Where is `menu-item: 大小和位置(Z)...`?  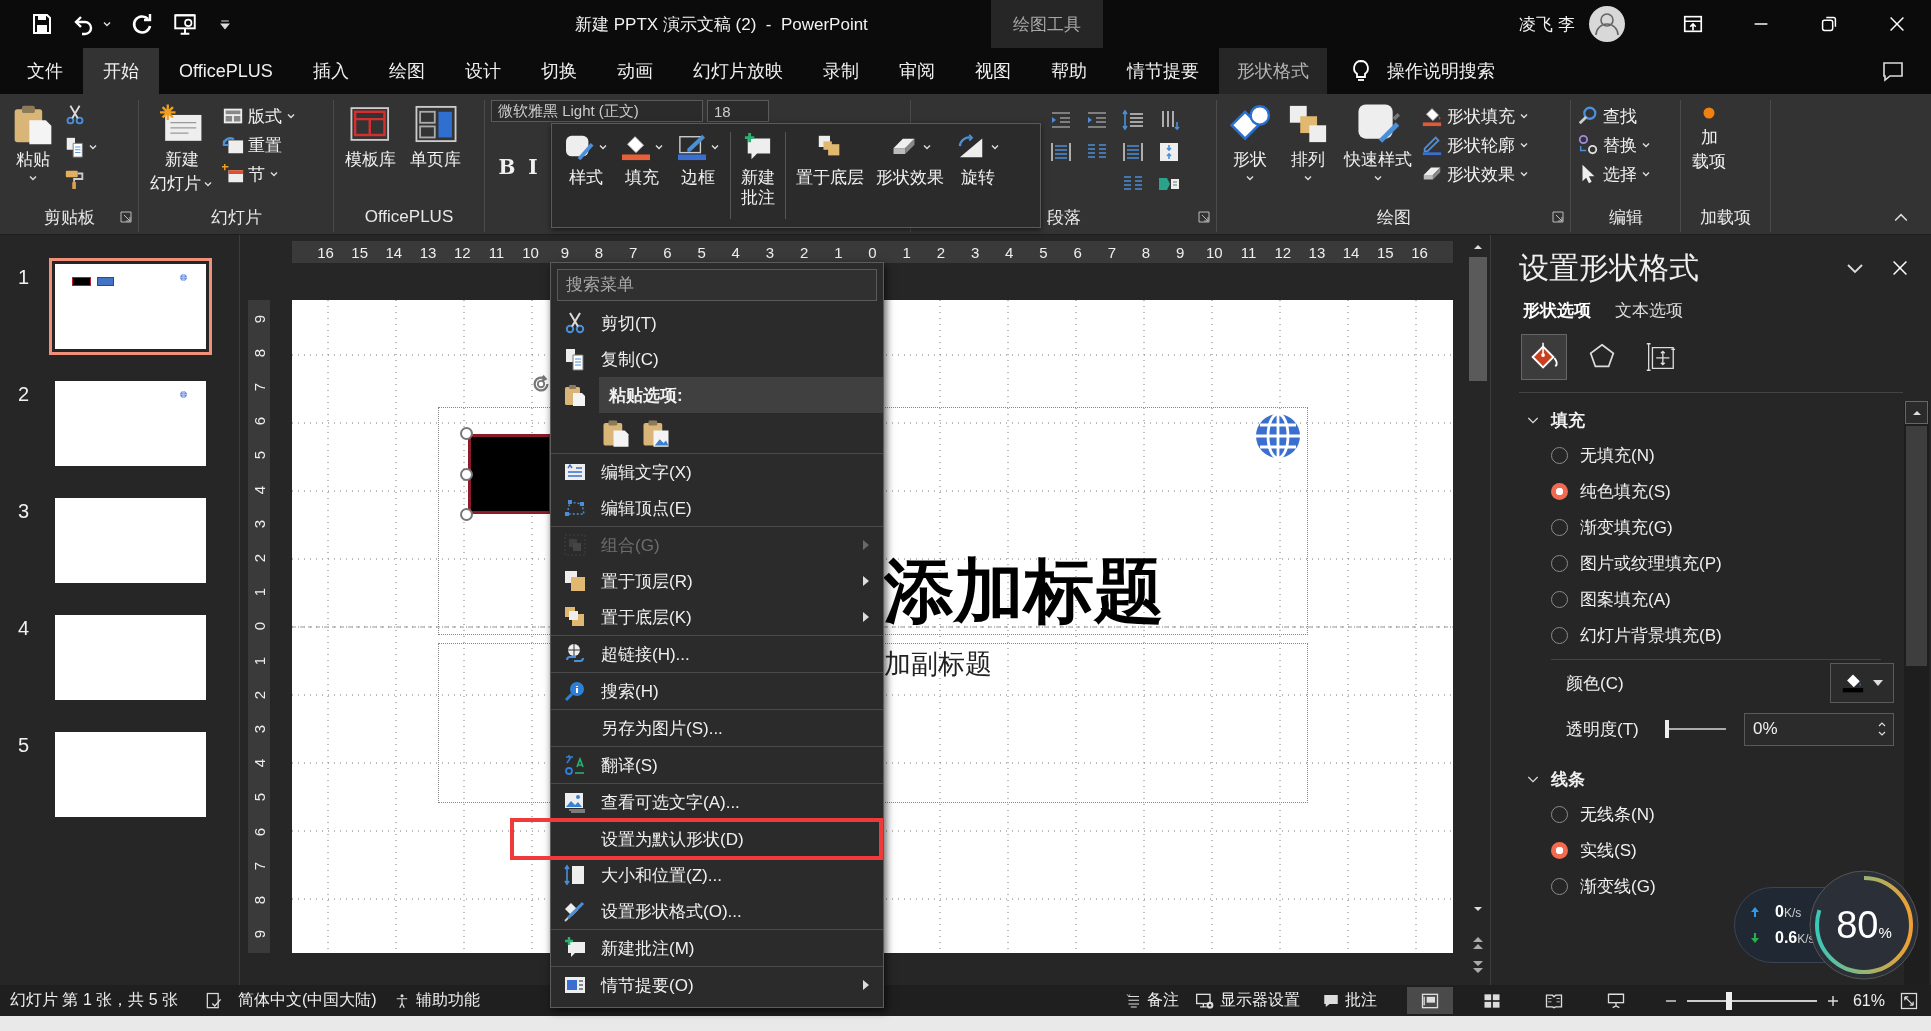 menu-item: 大小和位置(Z)... is located at coordinates (717, 875).